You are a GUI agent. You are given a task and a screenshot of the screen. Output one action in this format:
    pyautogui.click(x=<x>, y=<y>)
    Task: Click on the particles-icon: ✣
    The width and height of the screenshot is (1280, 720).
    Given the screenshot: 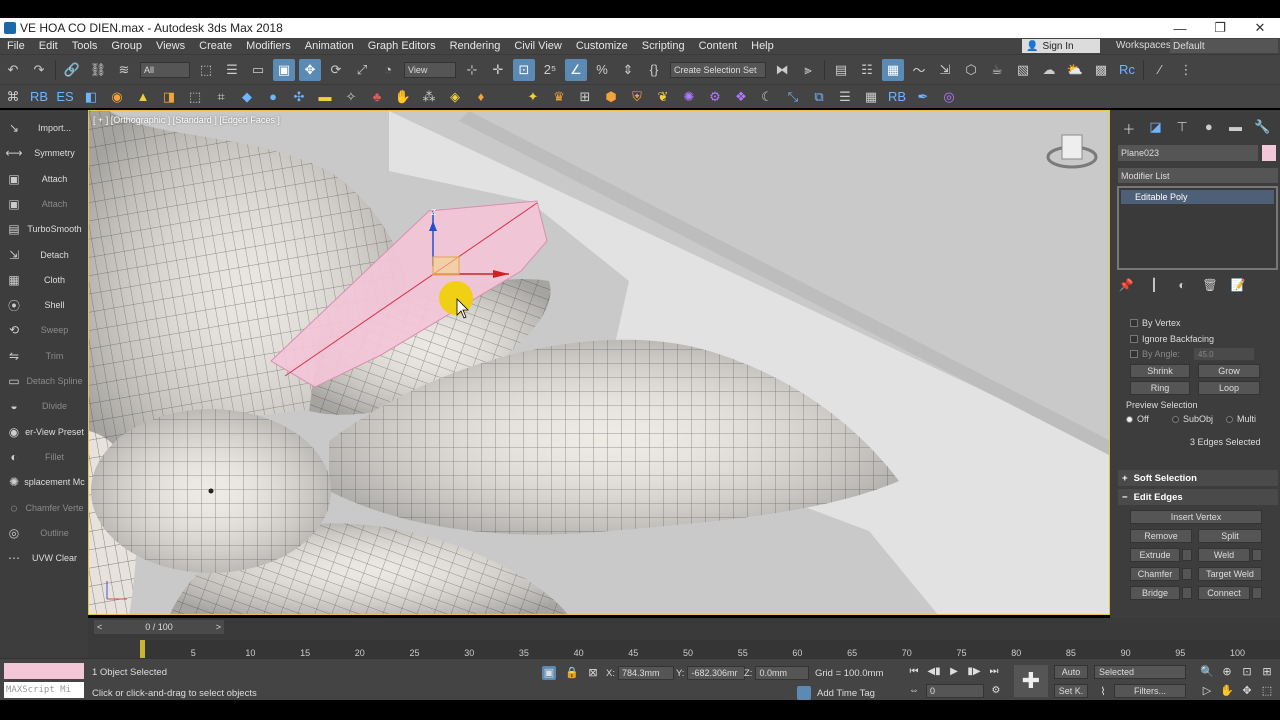 What is the action you would take?
    pyautogui.click(x=299, y=97)
    